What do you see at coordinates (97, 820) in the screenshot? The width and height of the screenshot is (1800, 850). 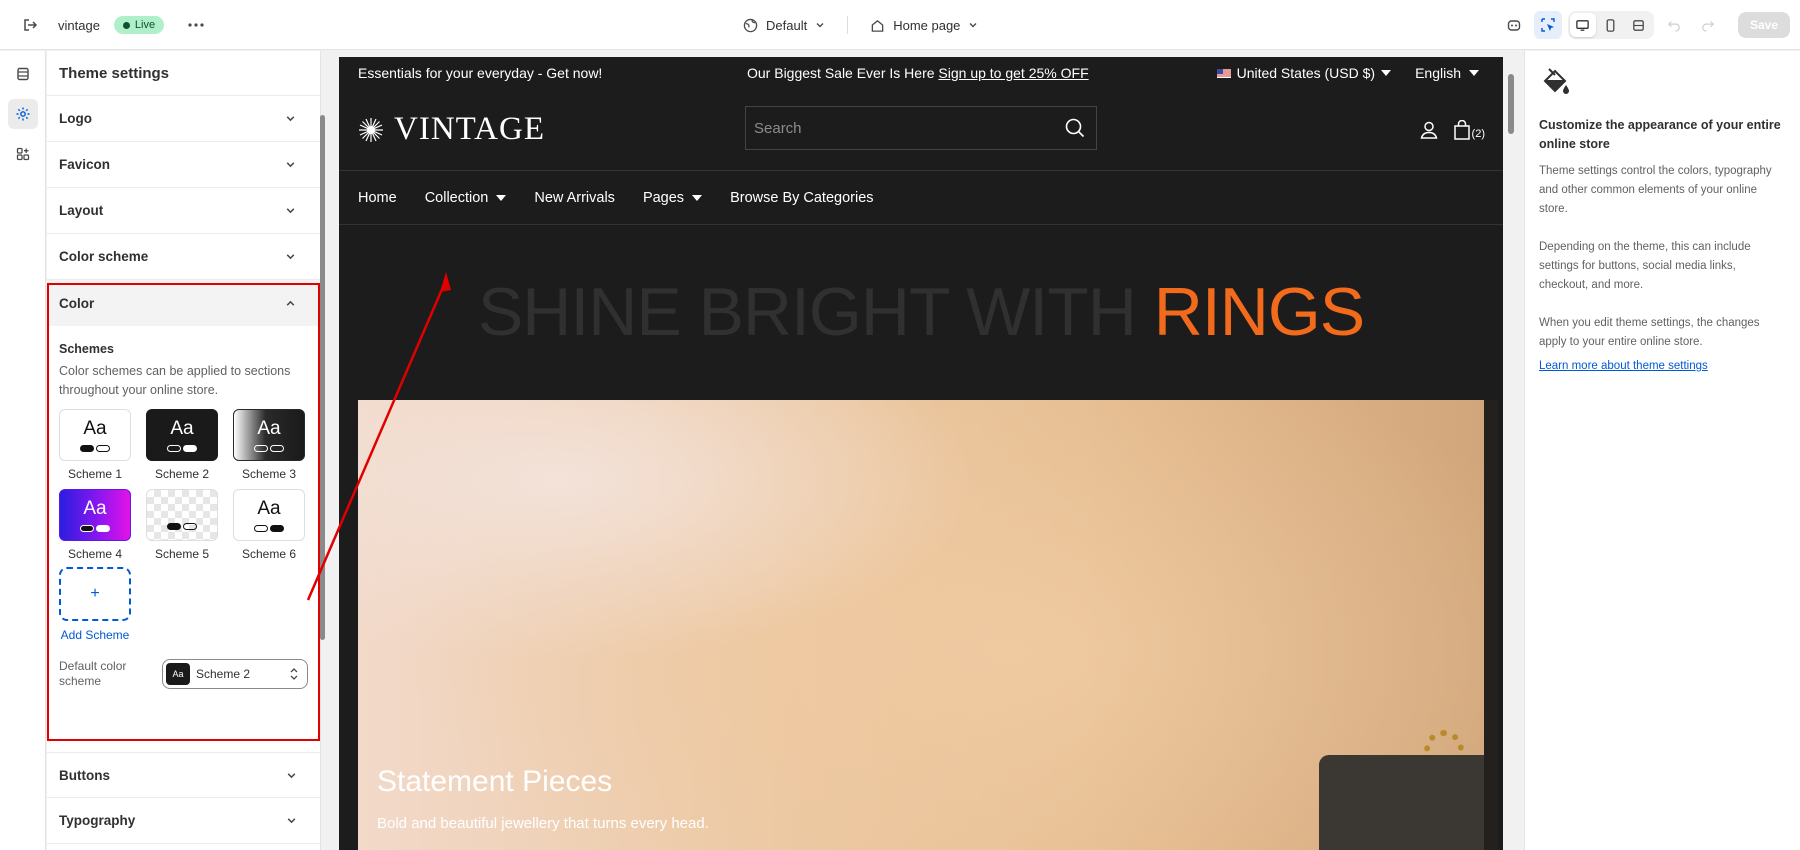 I see `section-label: Typography` at bounding box center [97, 820].